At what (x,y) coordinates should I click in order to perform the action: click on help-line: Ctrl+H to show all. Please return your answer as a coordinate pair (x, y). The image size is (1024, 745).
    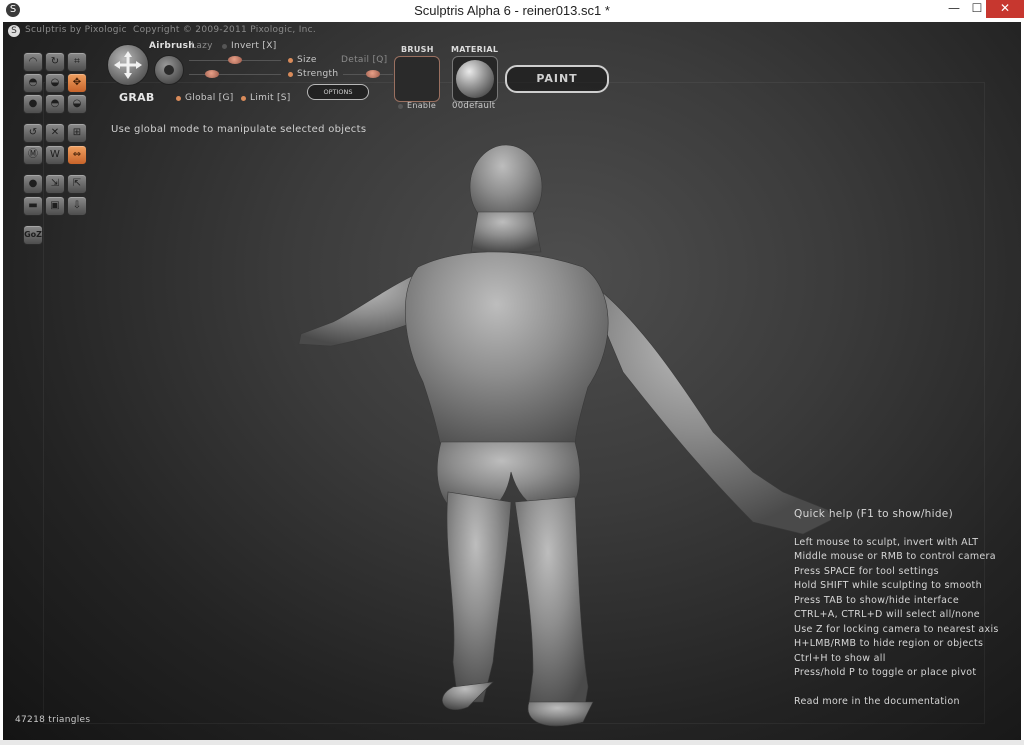
    Looking at the image, I should click on (840, 658).